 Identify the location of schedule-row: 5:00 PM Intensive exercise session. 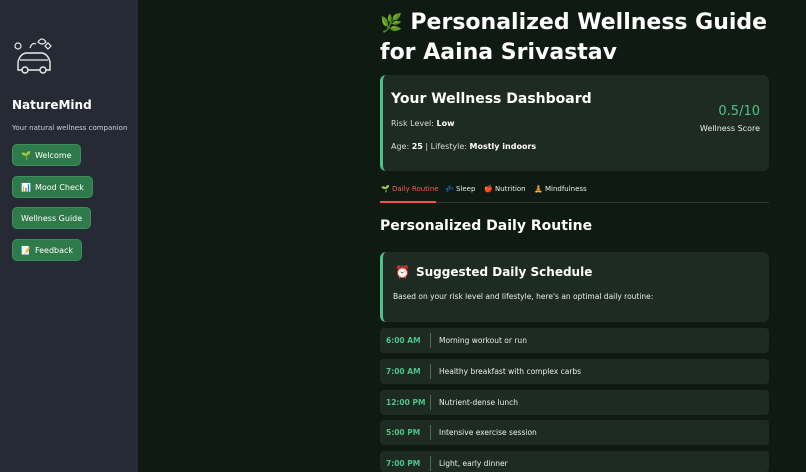
(574, 432).